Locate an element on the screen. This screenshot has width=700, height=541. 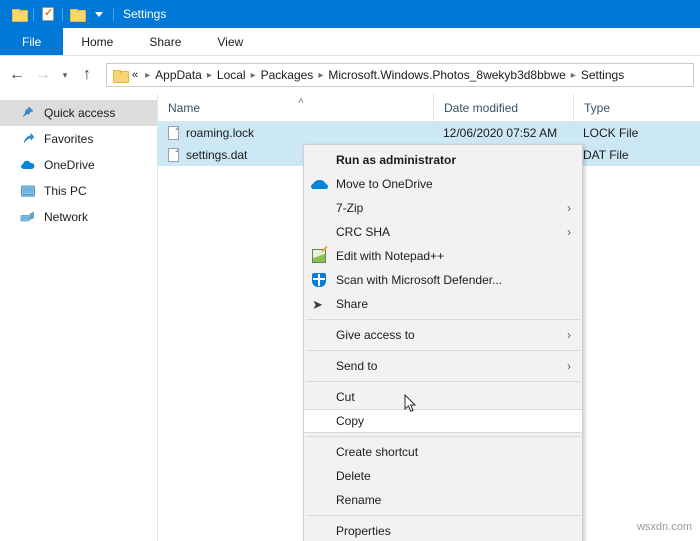
sidebar-item-favorites: Favorites is located at coordinates (78, 139).